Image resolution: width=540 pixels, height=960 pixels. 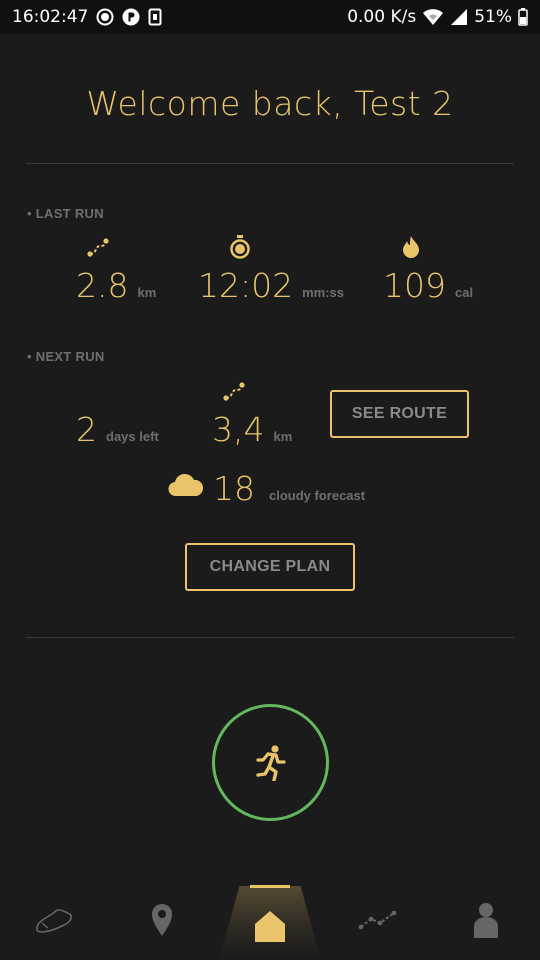 I want to click on active-indicator, so click(x=270, y=886).